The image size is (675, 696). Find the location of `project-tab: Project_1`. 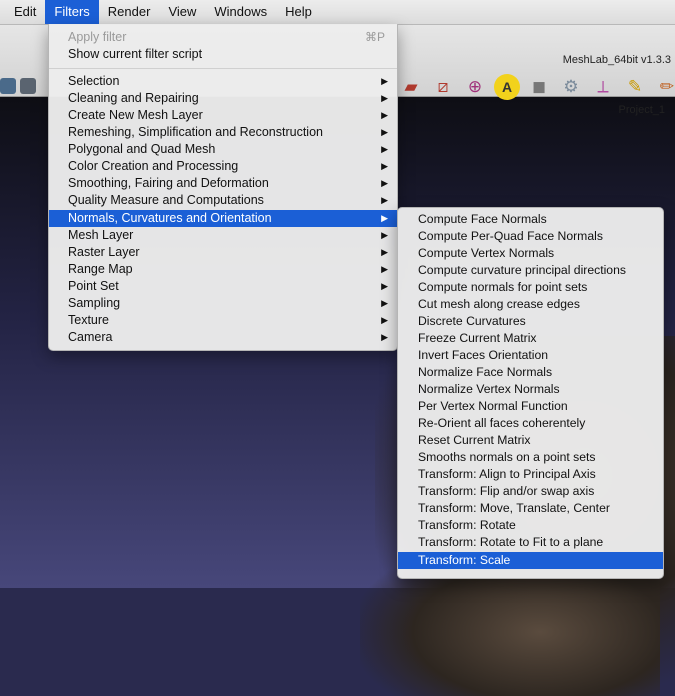

project-tab: Project_1 is located at coordinates (642, 110).